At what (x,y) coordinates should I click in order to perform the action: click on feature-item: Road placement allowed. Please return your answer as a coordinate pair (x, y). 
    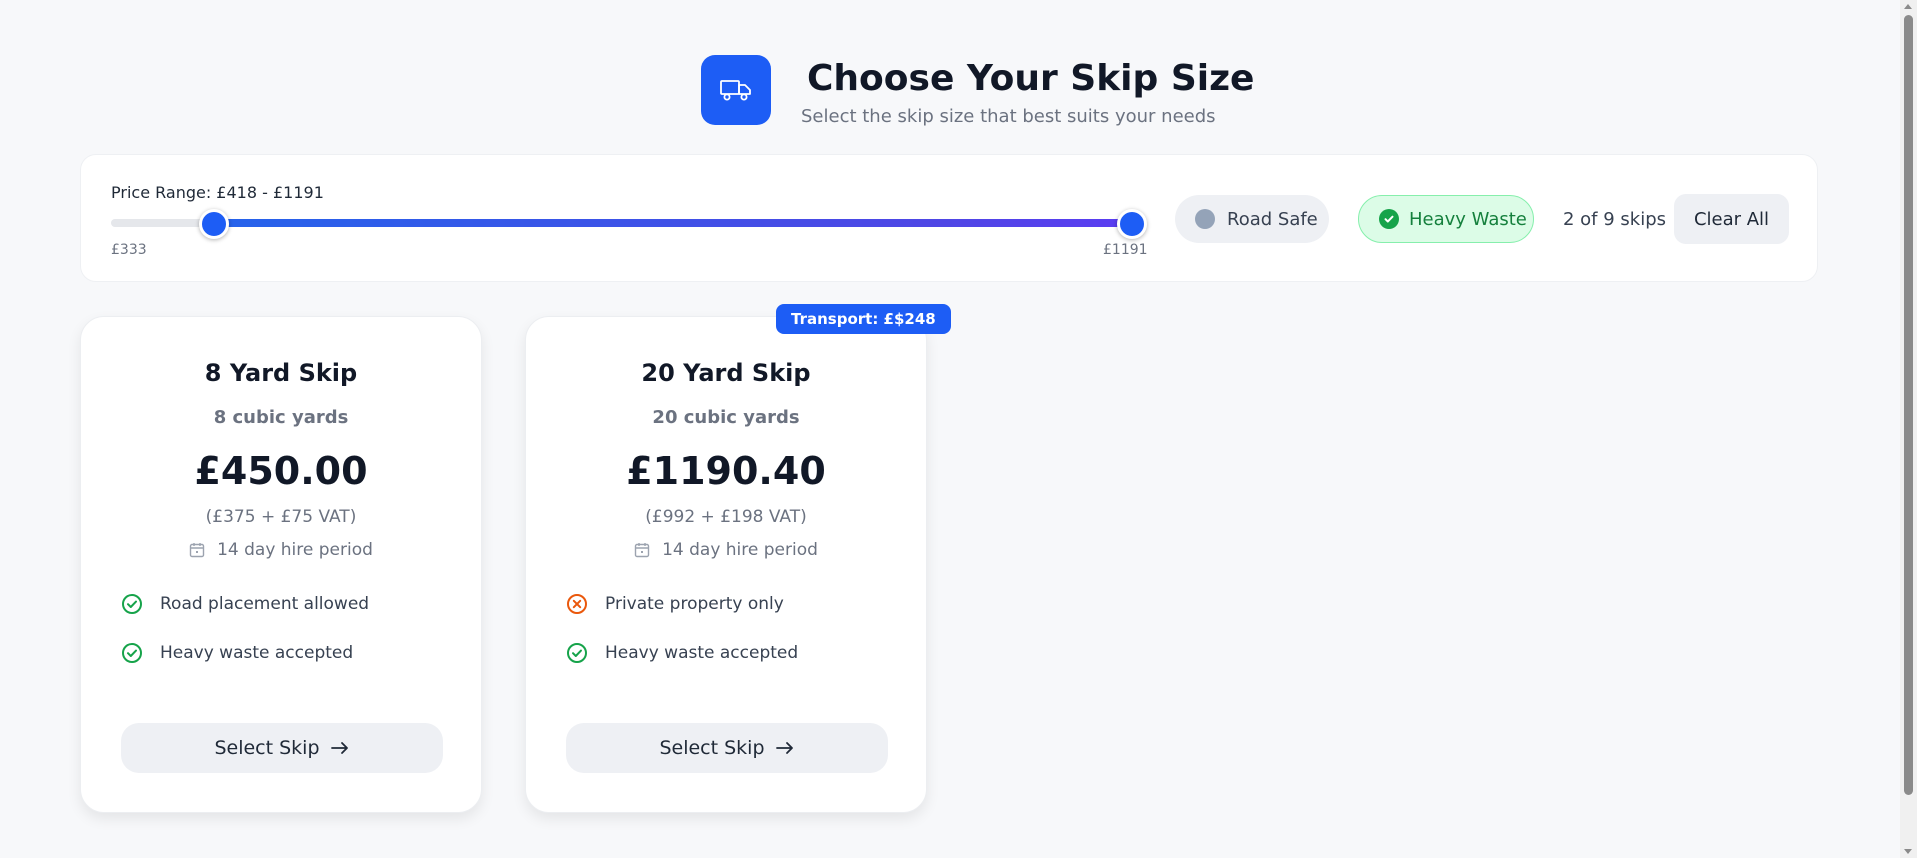
    Looking at the image, I should click on (245, 604).